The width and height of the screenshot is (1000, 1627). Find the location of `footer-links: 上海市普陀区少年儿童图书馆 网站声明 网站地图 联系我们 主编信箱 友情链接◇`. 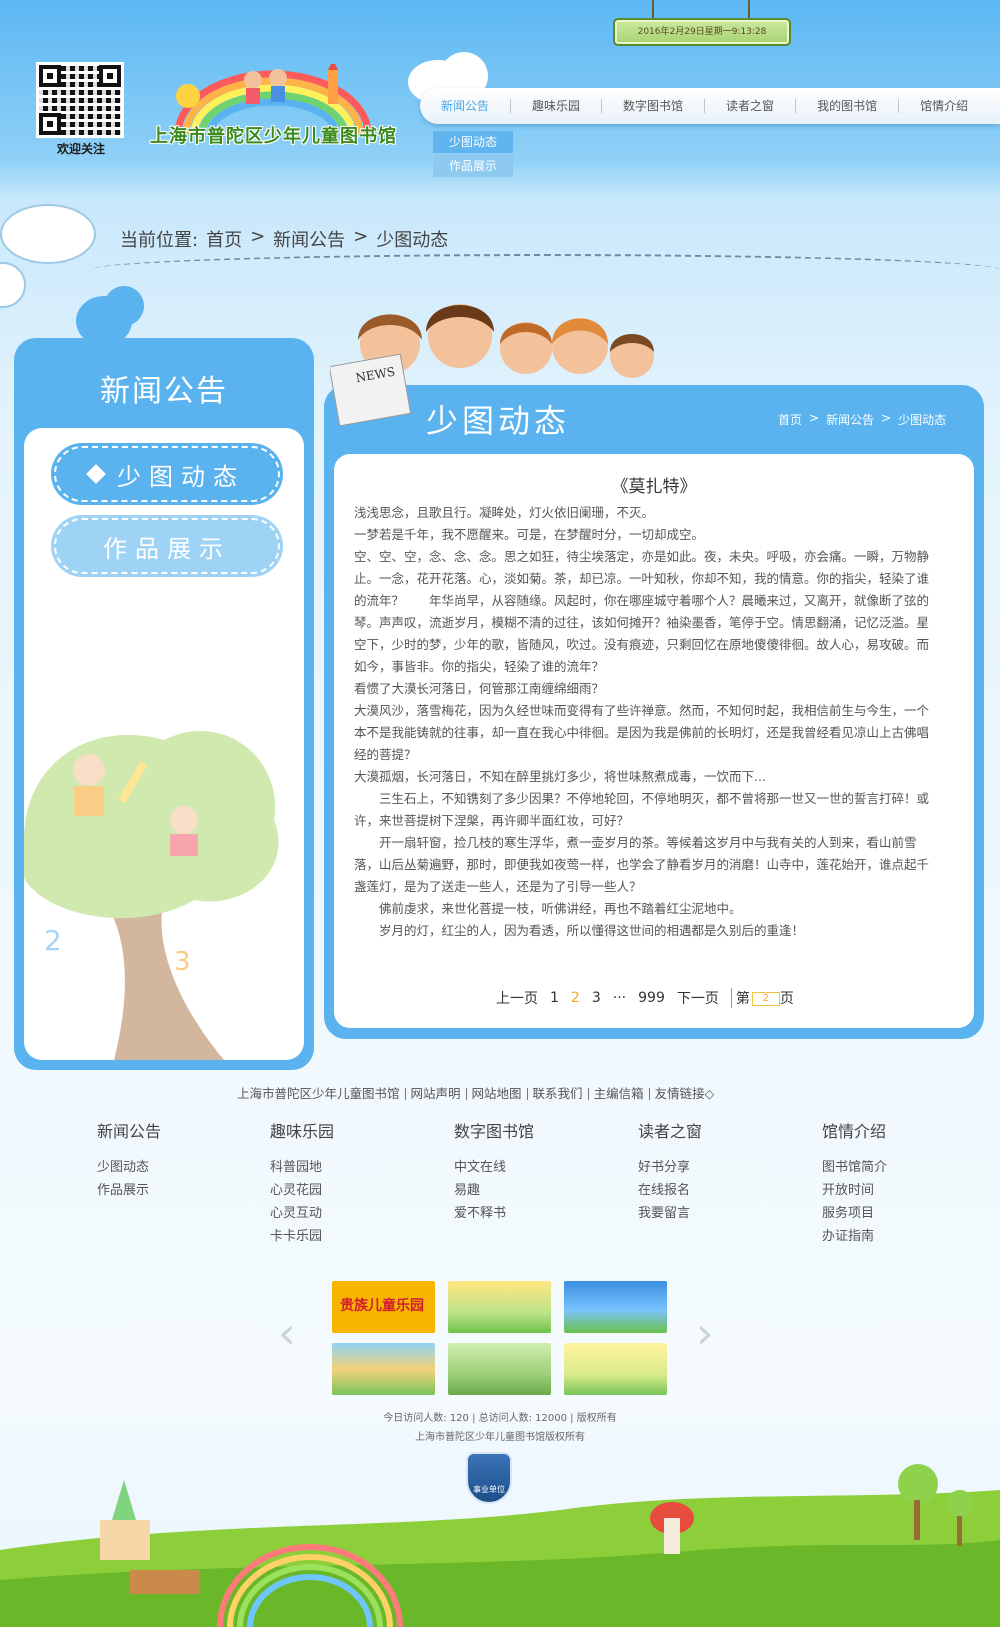

footer-links: 上海市普陀区少年儿童图书馆 网站声明 网站地图 联系我们 主编信箱 友情链接◇ is located at coordinates (476, 1093).